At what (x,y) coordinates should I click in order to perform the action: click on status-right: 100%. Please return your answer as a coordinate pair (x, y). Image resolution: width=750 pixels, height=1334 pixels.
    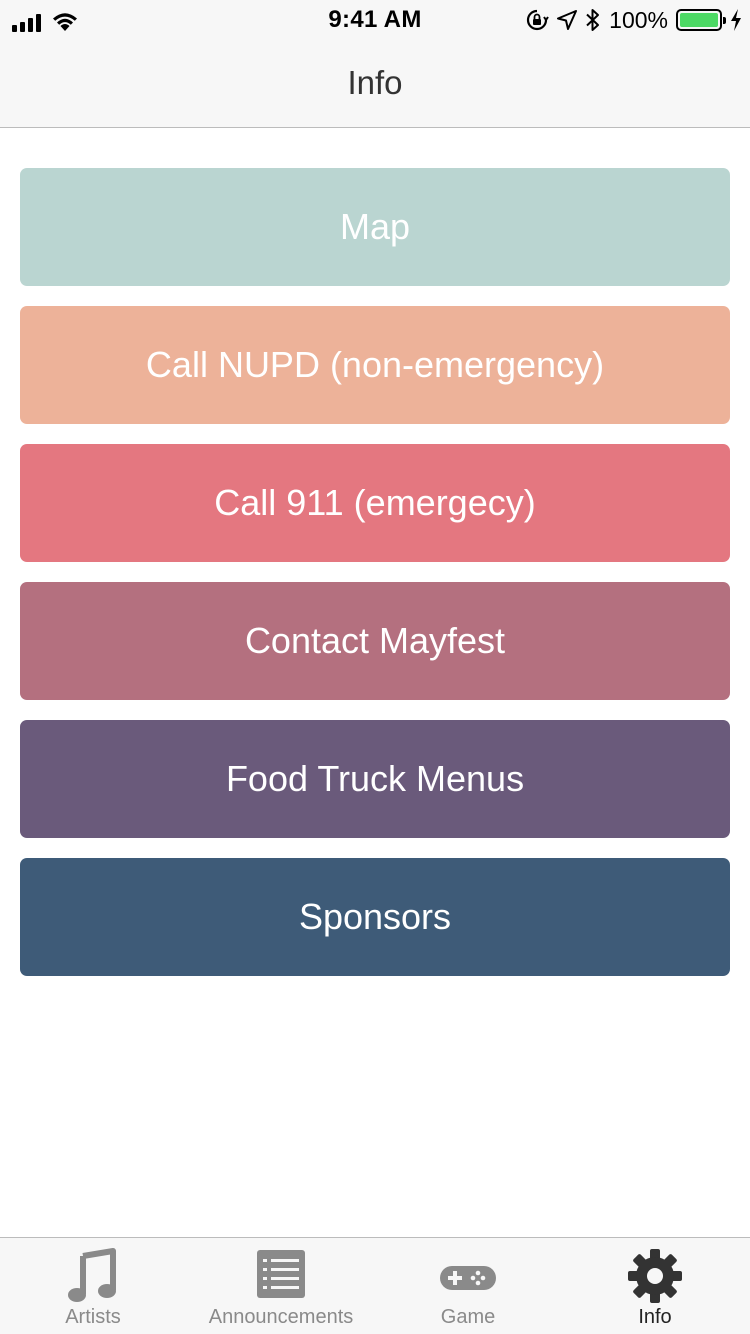
    Looking at the image, I should click on (633, 20).